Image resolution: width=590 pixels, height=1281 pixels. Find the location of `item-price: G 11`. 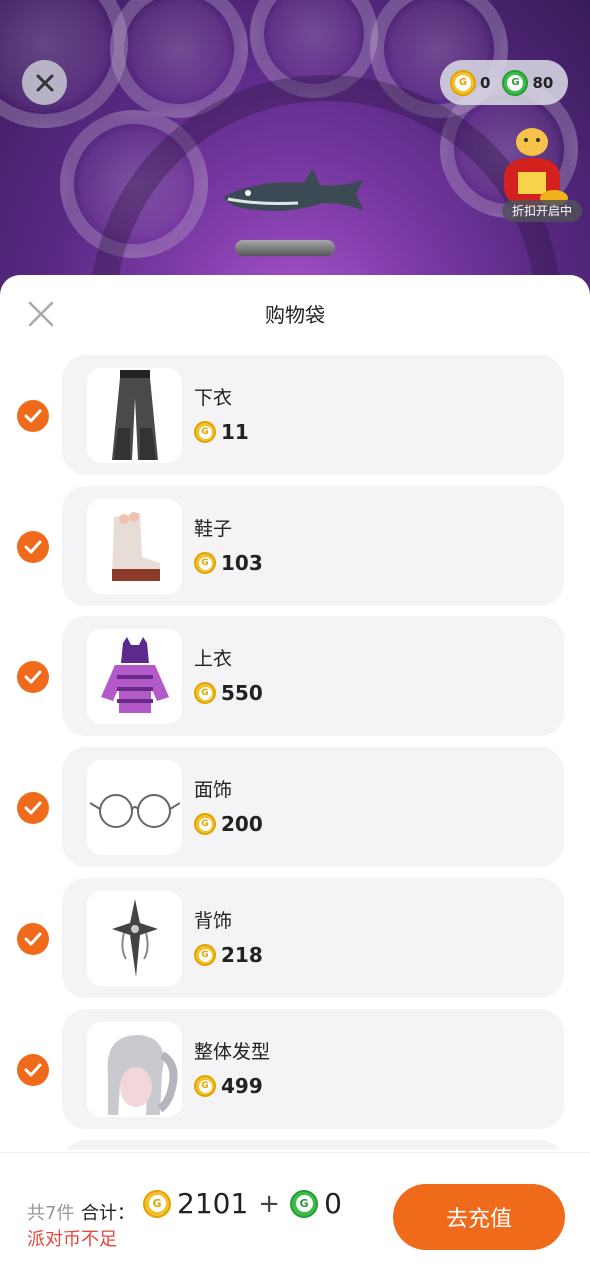

item-price: G 11 is located at coordinates (221, 432).